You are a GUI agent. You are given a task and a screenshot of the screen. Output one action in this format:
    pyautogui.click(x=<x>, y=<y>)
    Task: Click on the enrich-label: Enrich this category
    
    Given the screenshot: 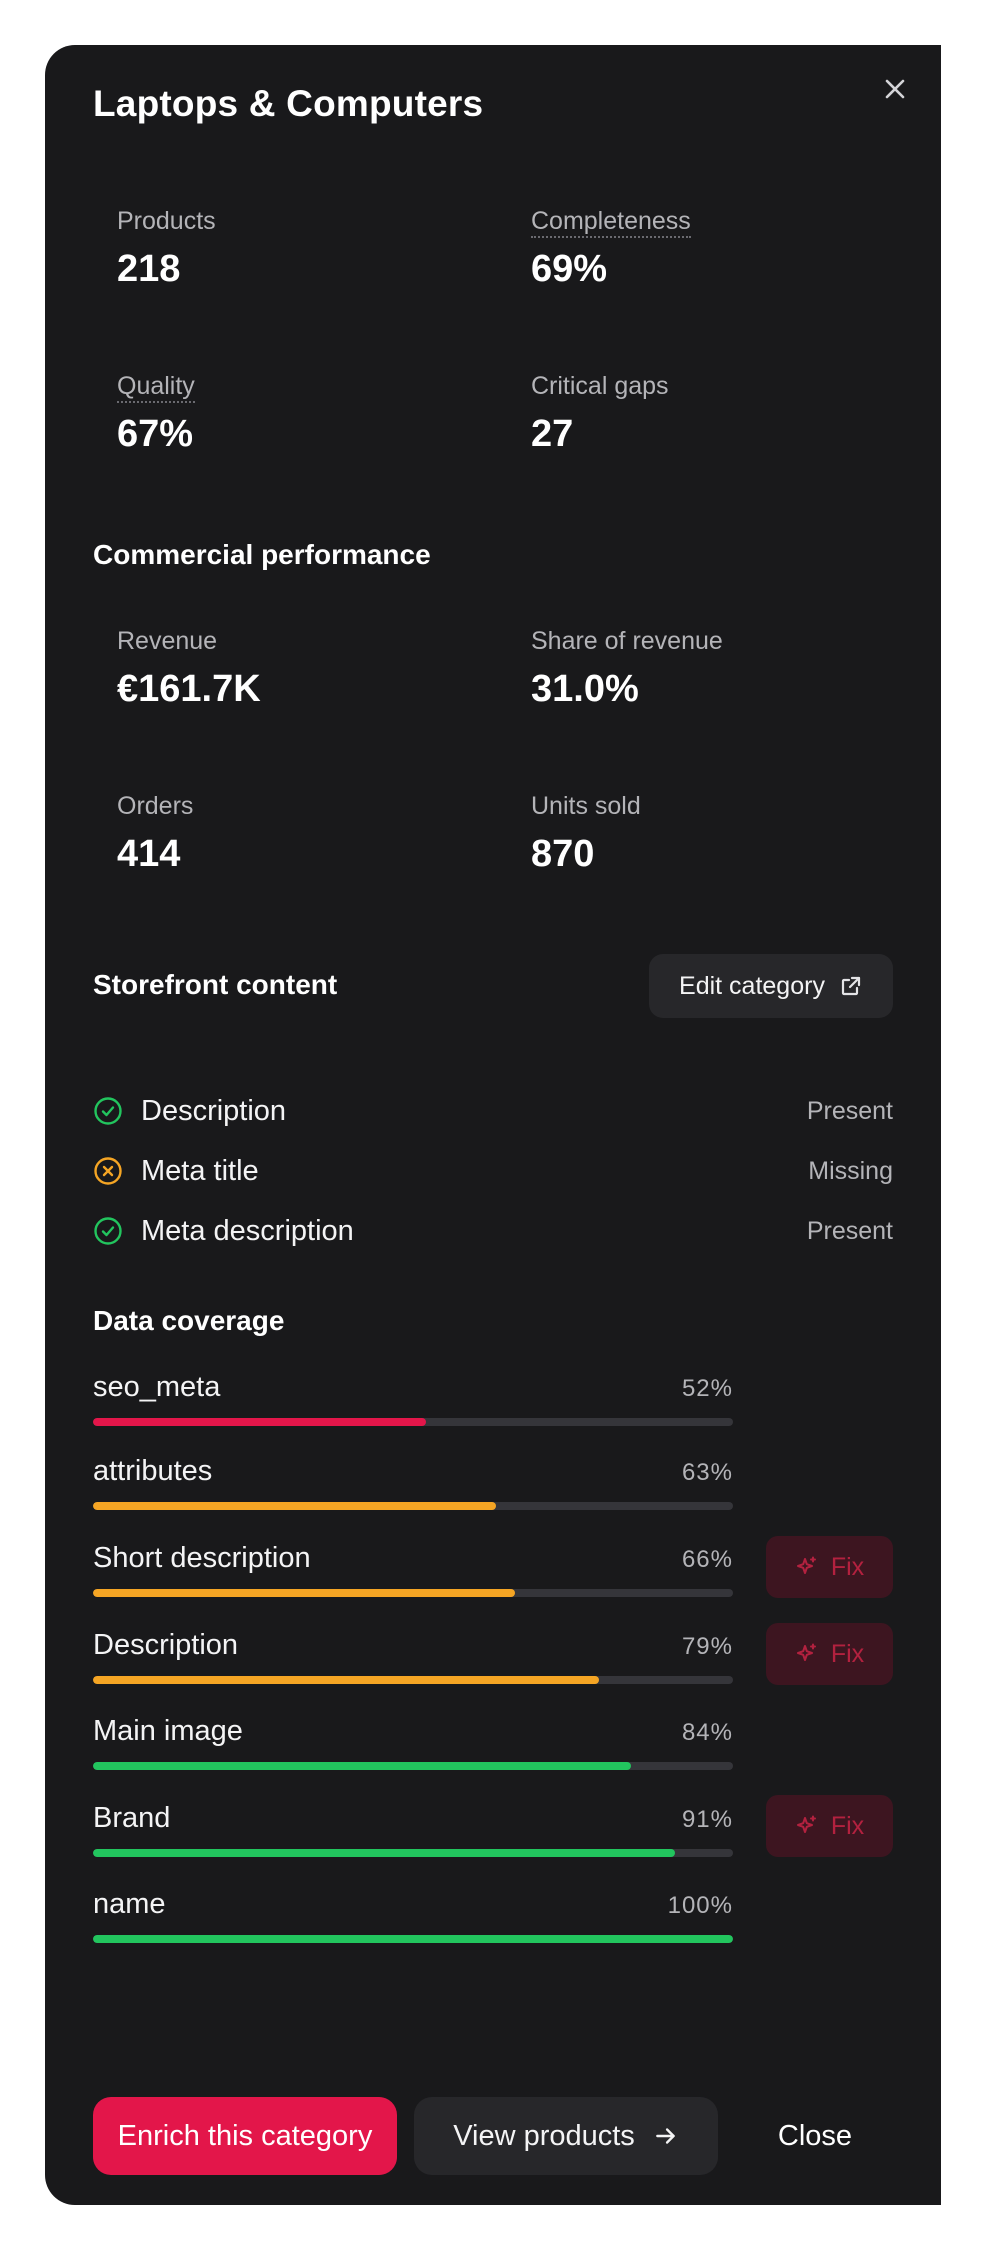 What is the action you would take?
    pyautogui.click(x=245, y=2135)
    